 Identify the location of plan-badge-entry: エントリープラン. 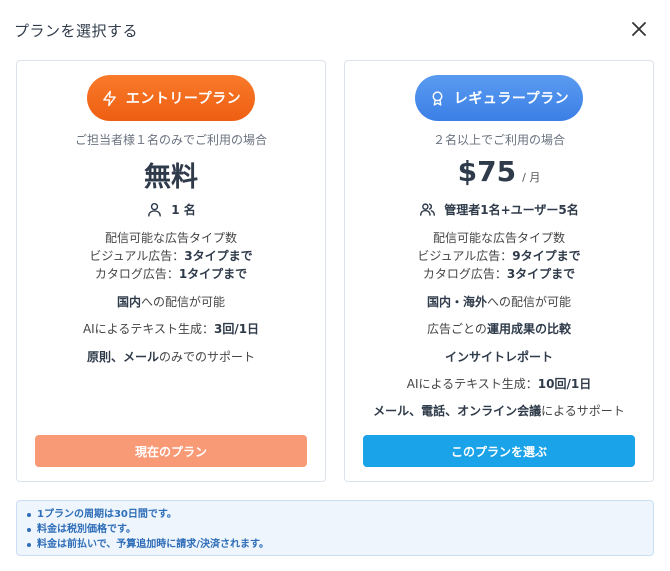
(171, 98).